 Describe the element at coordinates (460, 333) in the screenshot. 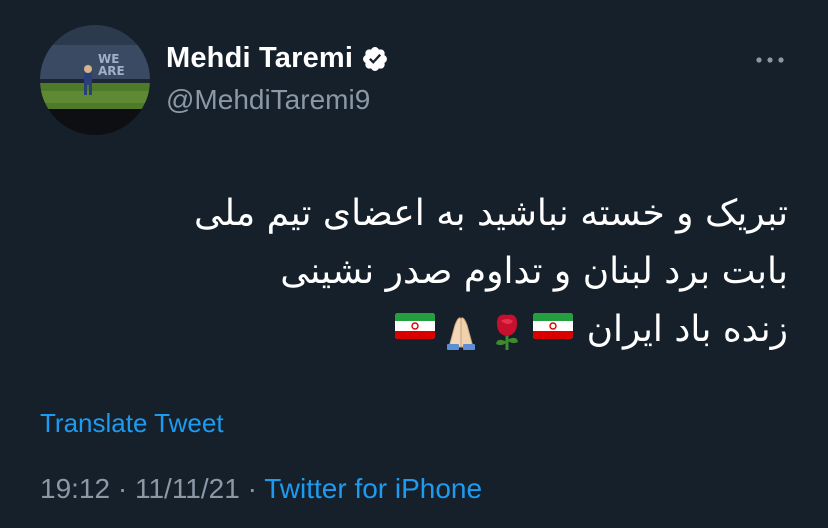

I see `folded-hands-icon` at that location.